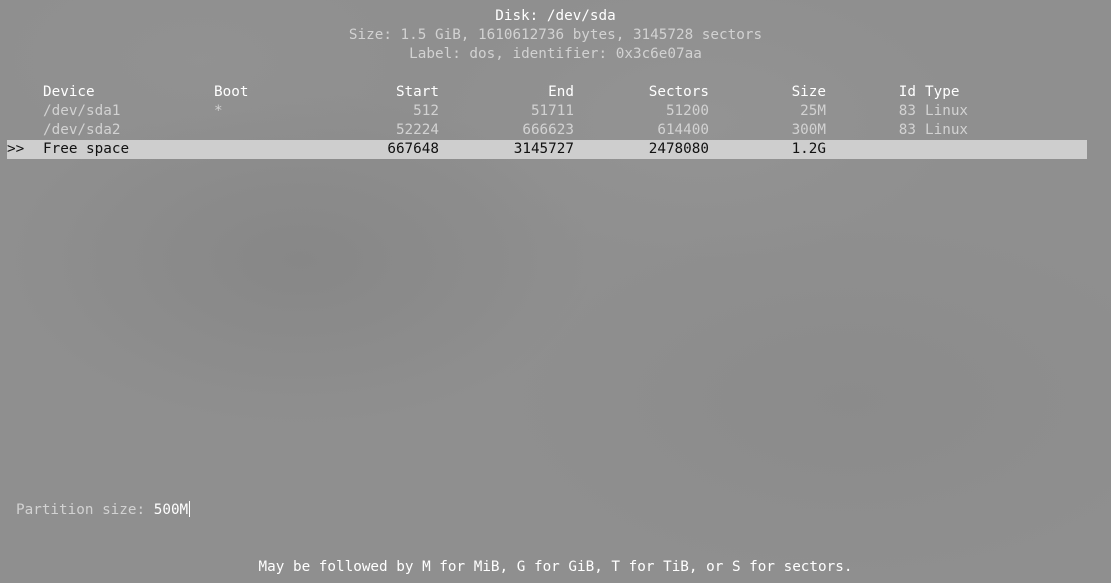 The image size is (1111, 583). I want to click on partition-size: 1.2G, so click(808, 149).